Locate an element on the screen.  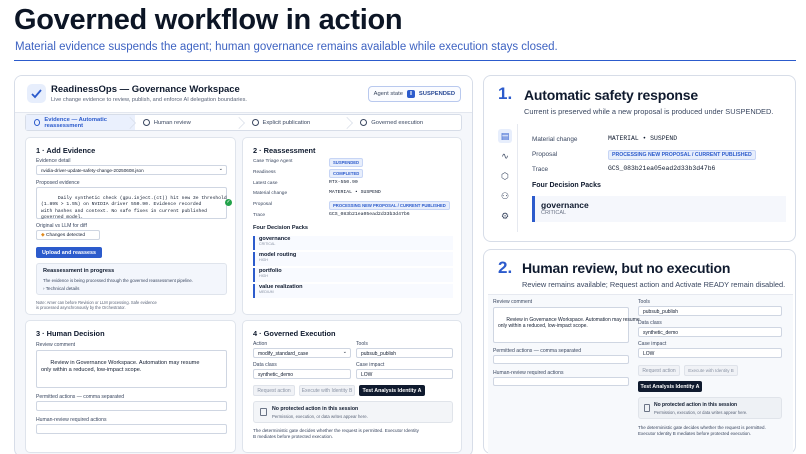
test-identity-a-button: Test Analysis Identity A is located at coordinates (392, 390).